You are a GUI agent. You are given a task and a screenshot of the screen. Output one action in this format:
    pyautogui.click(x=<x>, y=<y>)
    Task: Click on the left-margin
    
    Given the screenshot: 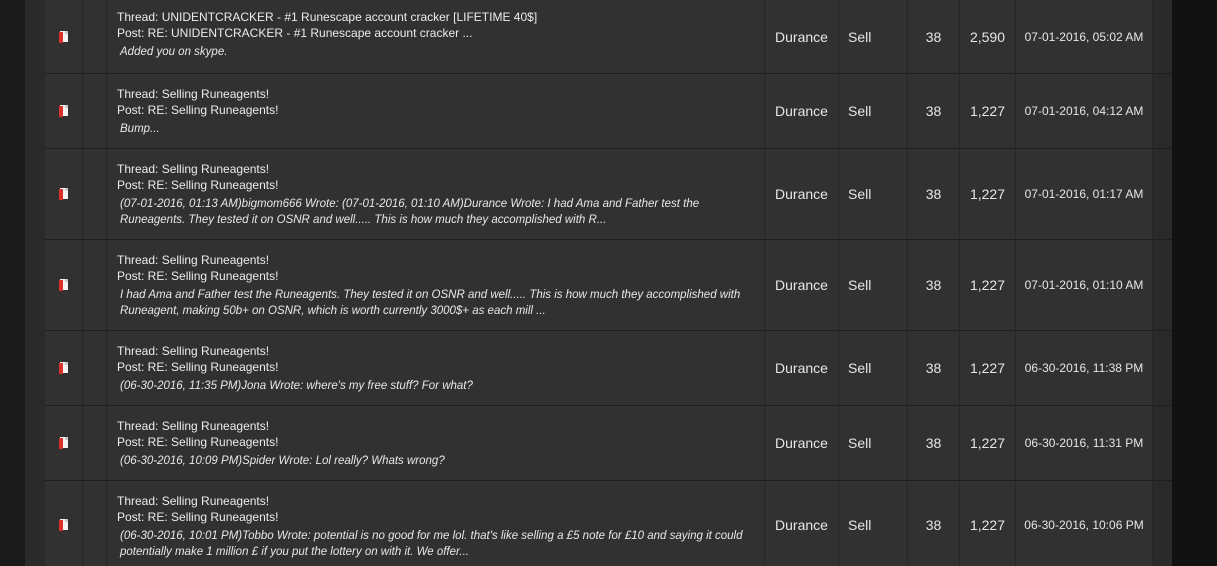 What is the action you would take?
    pyautogui.click(x=12, y=283)
    